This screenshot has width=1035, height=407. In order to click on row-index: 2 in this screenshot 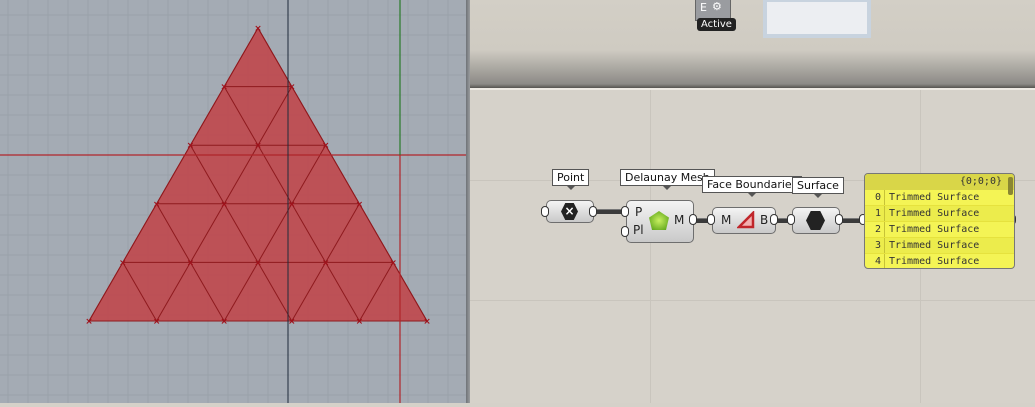, I will do `click(875, 229)`.